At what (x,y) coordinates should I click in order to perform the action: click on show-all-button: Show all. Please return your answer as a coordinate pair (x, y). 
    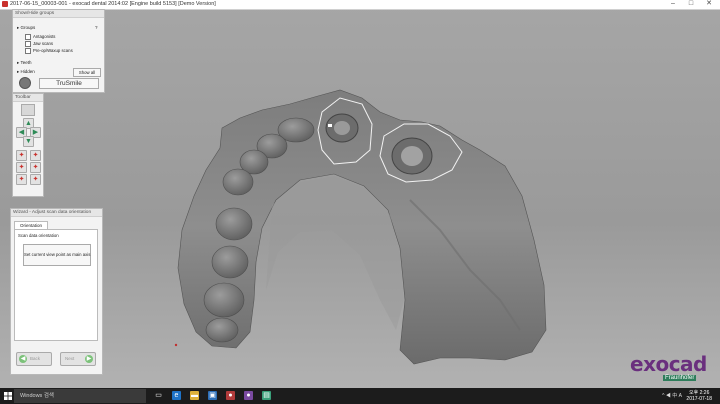
    Looking at the image, I should click on (87, 72).